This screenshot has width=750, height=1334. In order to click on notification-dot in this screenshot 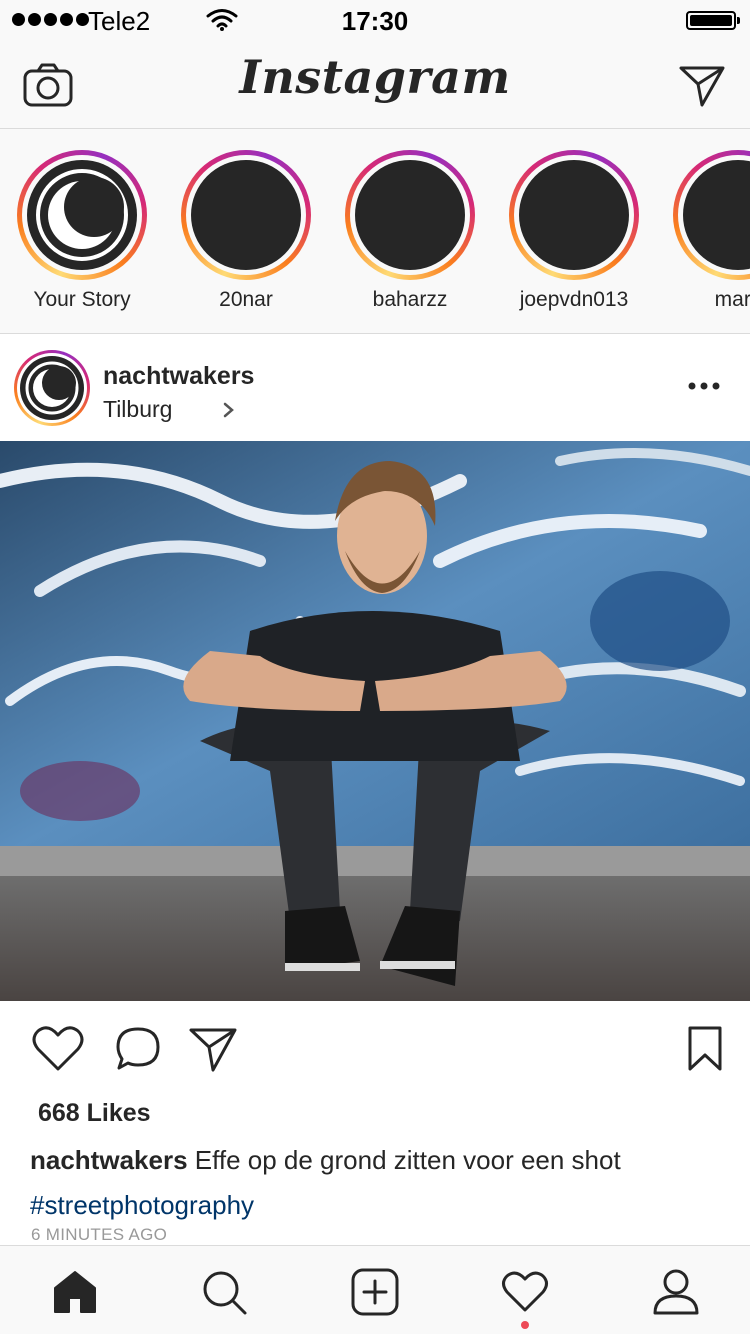, I will do `click(525, 1325)`.